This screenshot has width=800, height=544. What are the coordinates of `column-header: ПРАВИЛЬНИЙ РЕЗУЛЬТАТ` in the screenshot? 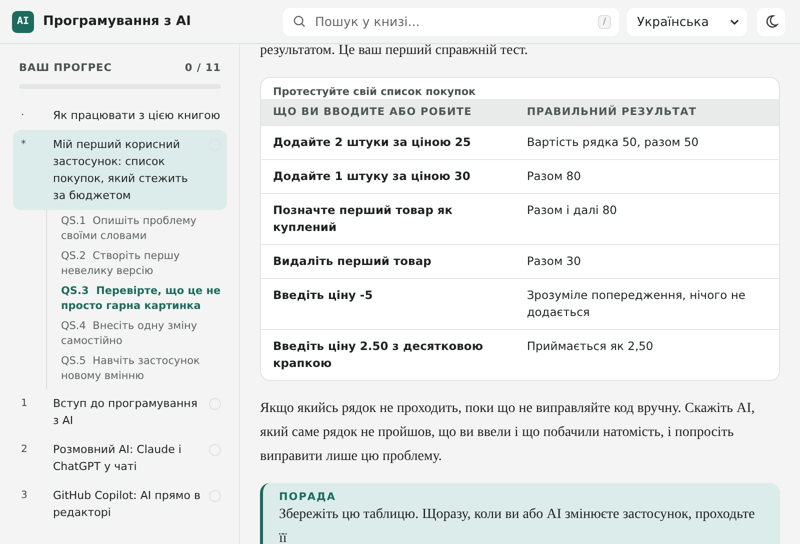 It's located at (646, 112).